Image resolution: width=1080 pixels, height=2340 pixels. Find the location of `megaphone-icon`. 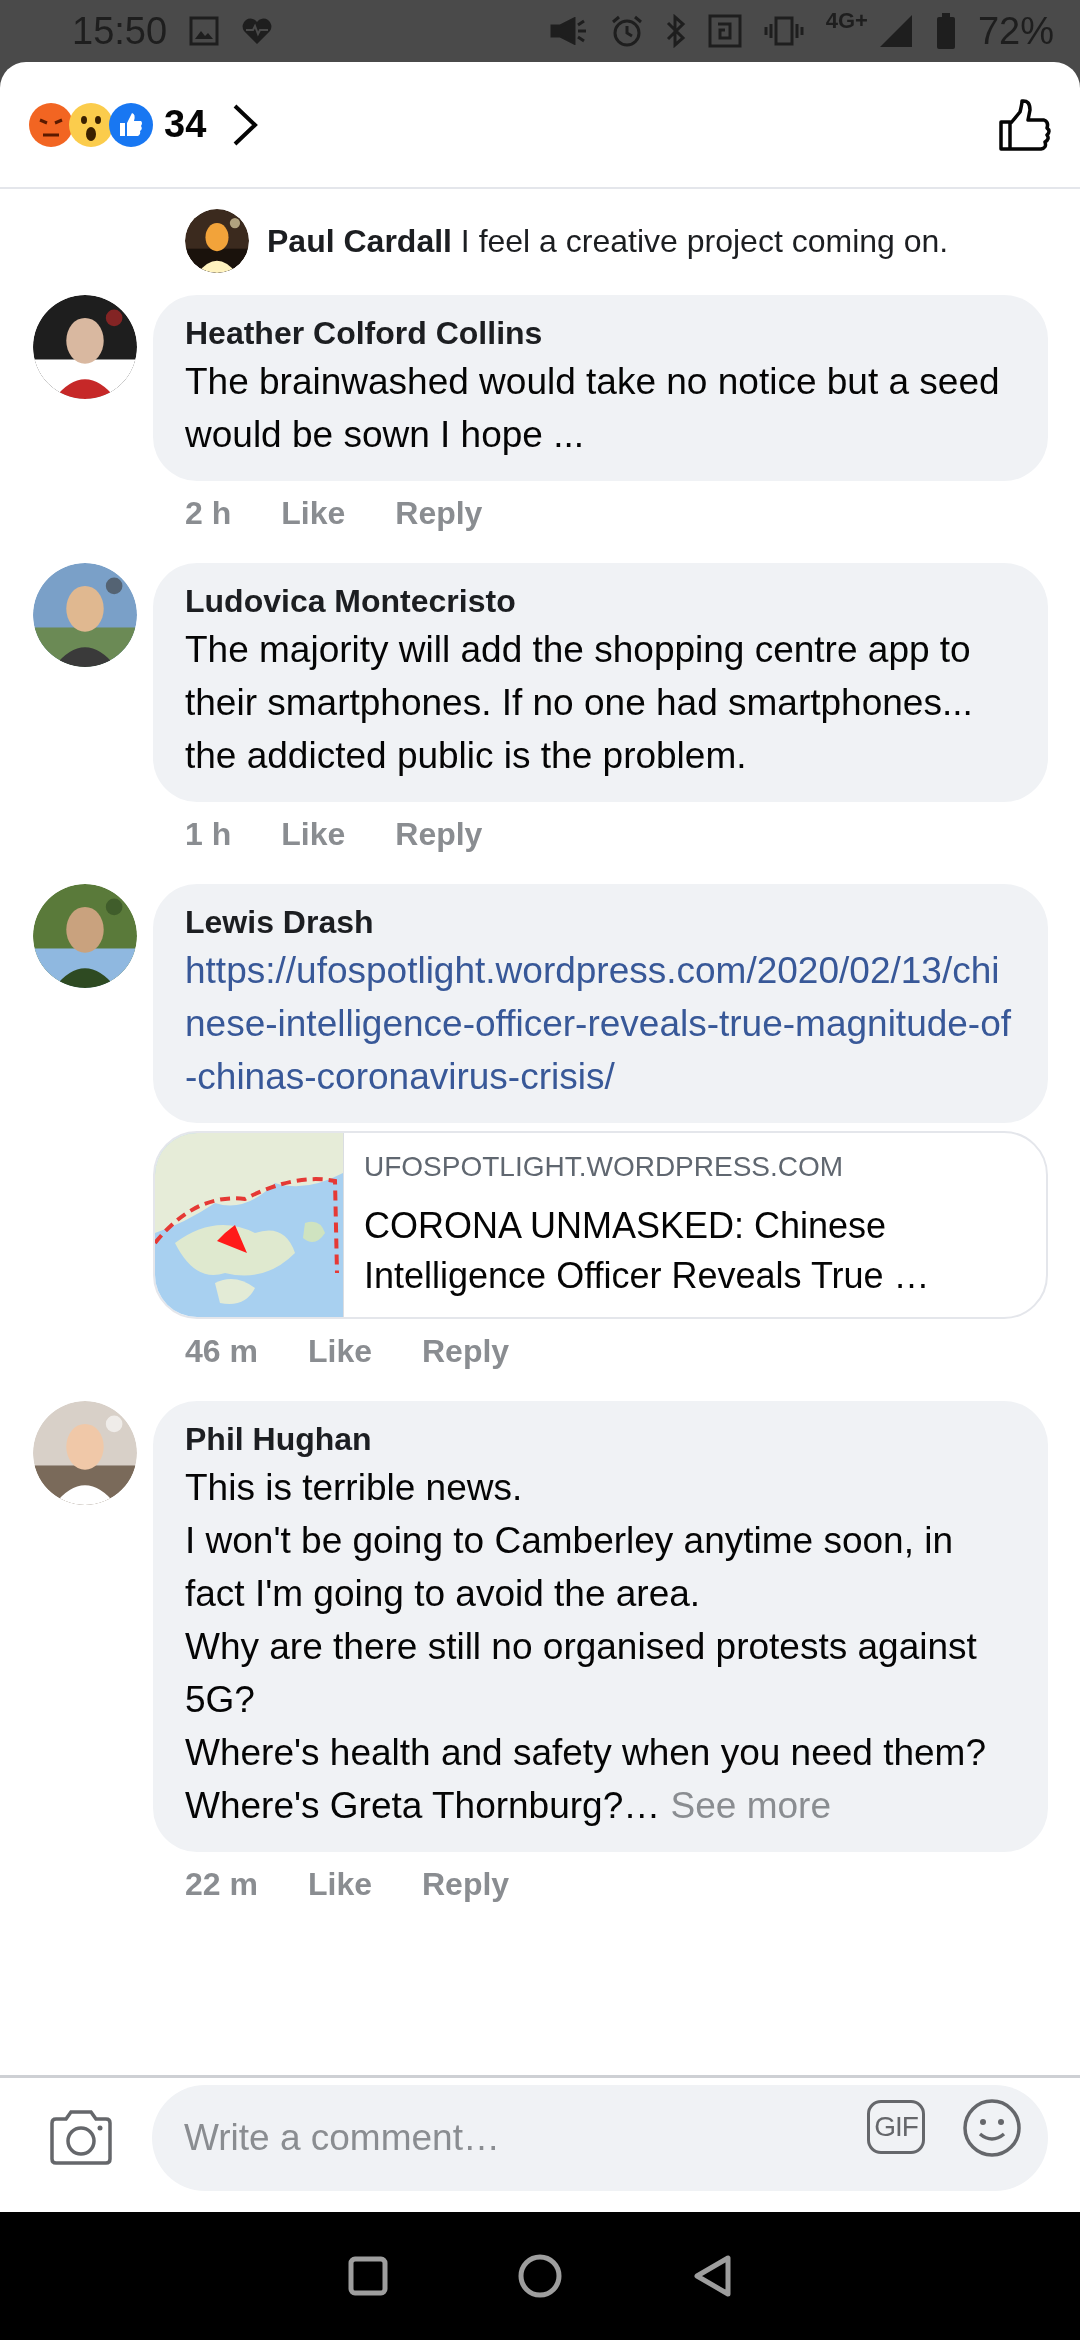

megaphone-icon is located at coordinates (568, 31).